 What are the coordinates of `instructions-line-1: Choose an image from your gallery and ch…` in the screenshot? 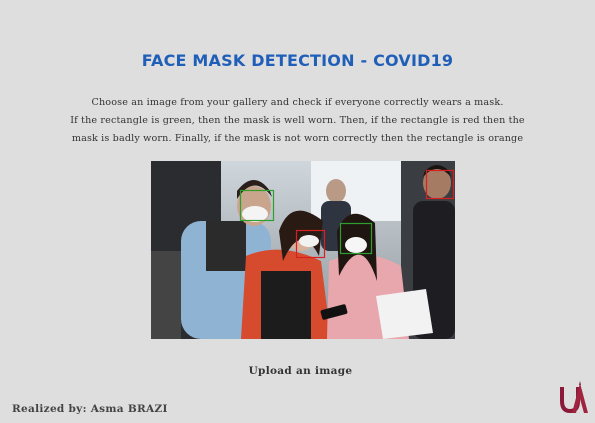 It's located at (297, 102).